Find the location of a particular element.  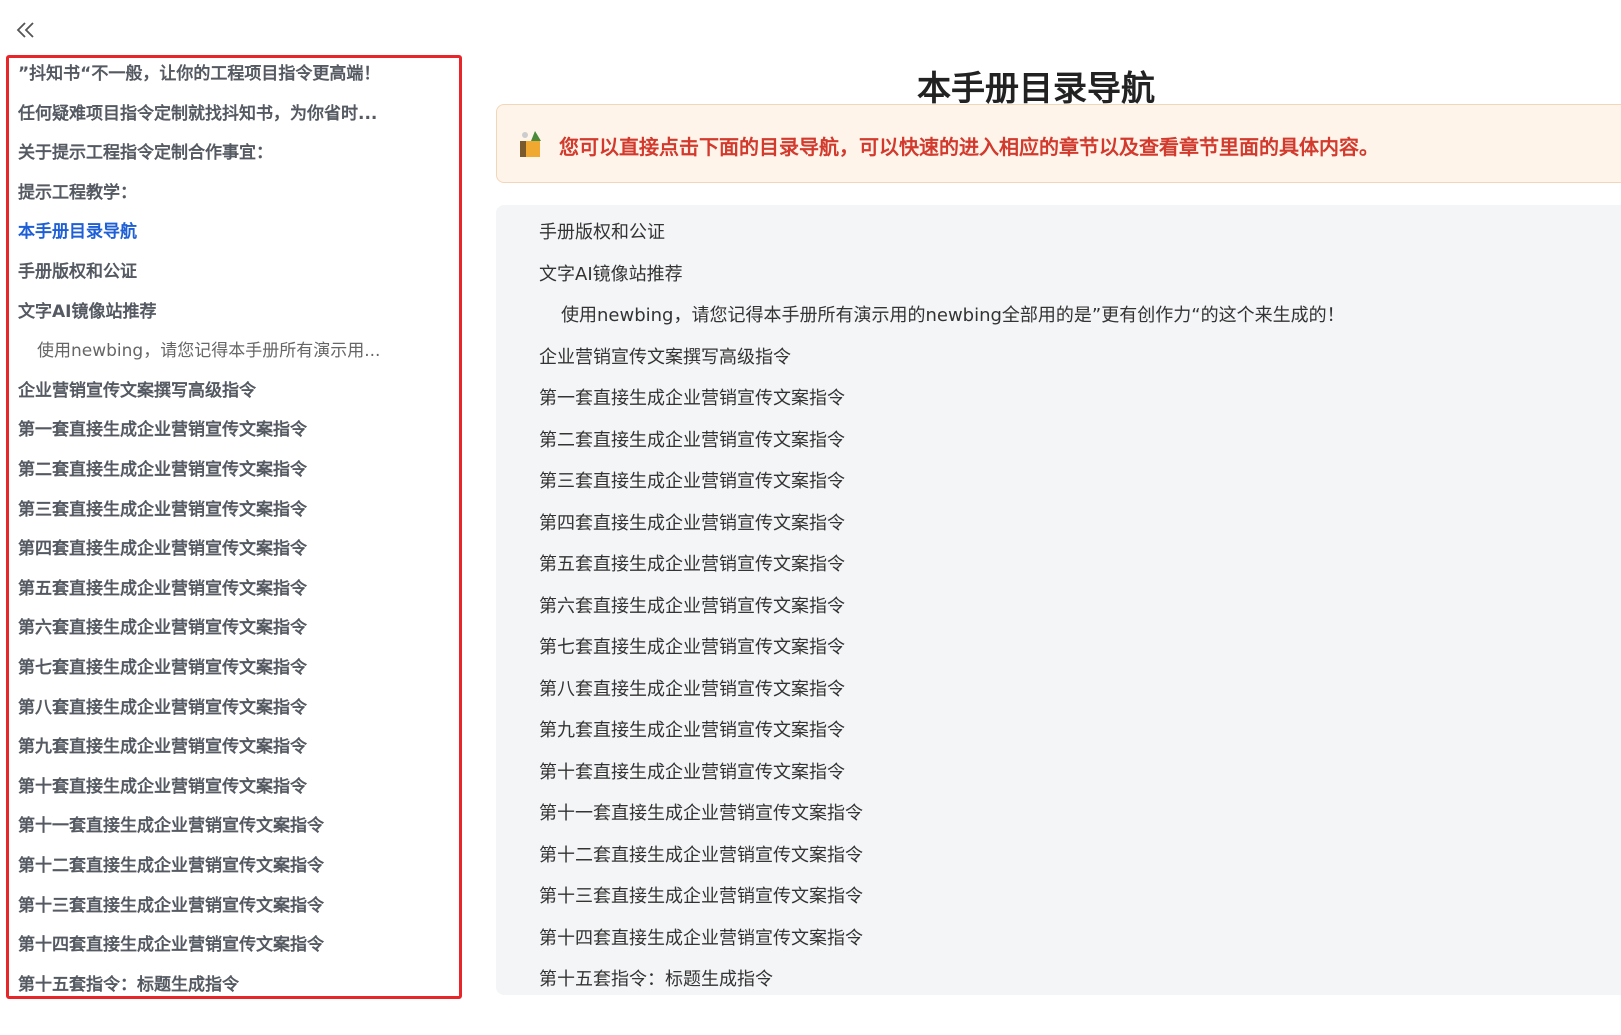

toc-link: 企业营销宣传文案撰写高级指令 is located at coordinates (665, 358).